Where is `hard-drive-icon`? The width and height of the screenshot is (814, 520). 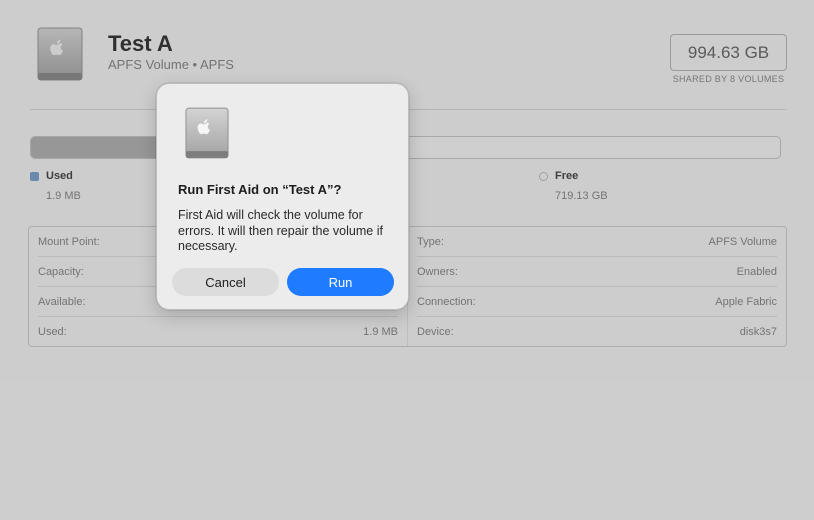
hard-drive-icon is located at coordinates (207, 133).